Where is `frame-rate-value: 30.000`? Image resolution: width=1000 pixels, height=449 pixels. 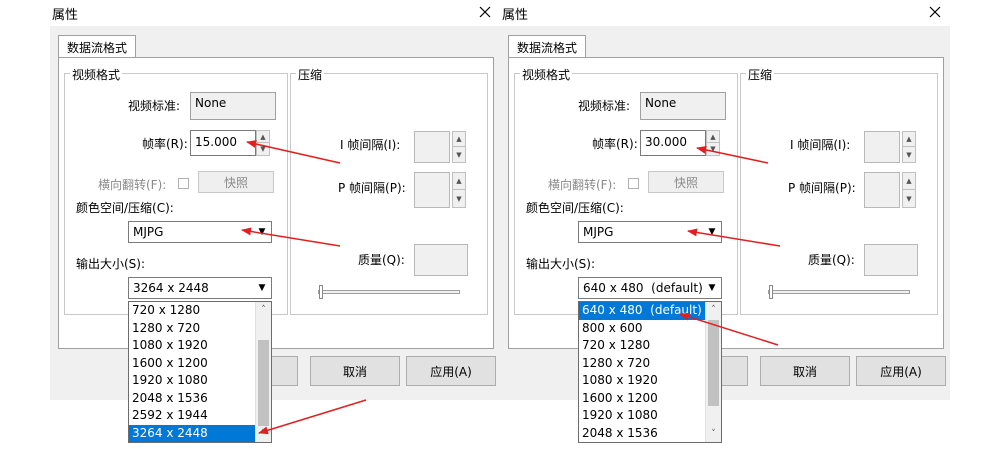 frame-rate-value: 30.000 is located at coordinates (666, 142).